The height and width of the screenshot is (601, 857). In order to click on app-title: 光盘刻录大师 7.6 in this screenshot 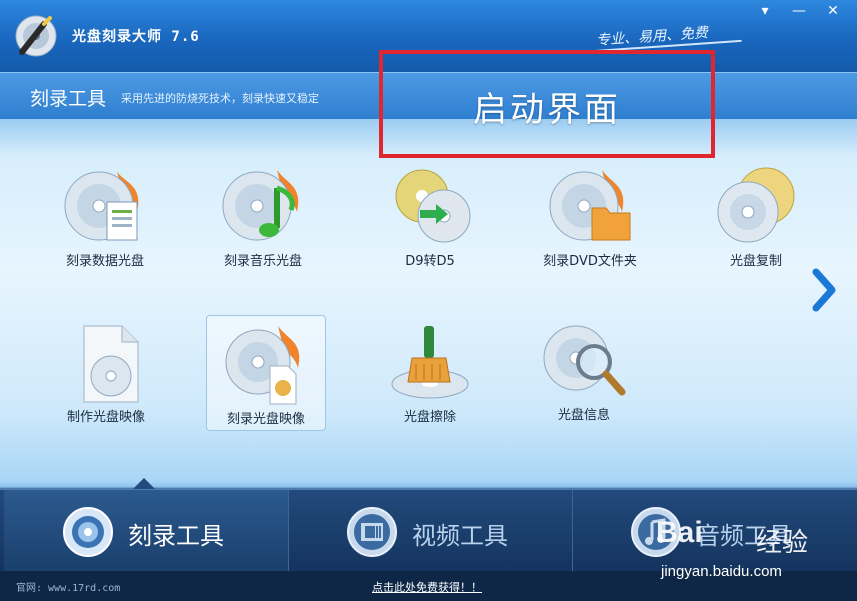, I will do `click(136, 37)`.